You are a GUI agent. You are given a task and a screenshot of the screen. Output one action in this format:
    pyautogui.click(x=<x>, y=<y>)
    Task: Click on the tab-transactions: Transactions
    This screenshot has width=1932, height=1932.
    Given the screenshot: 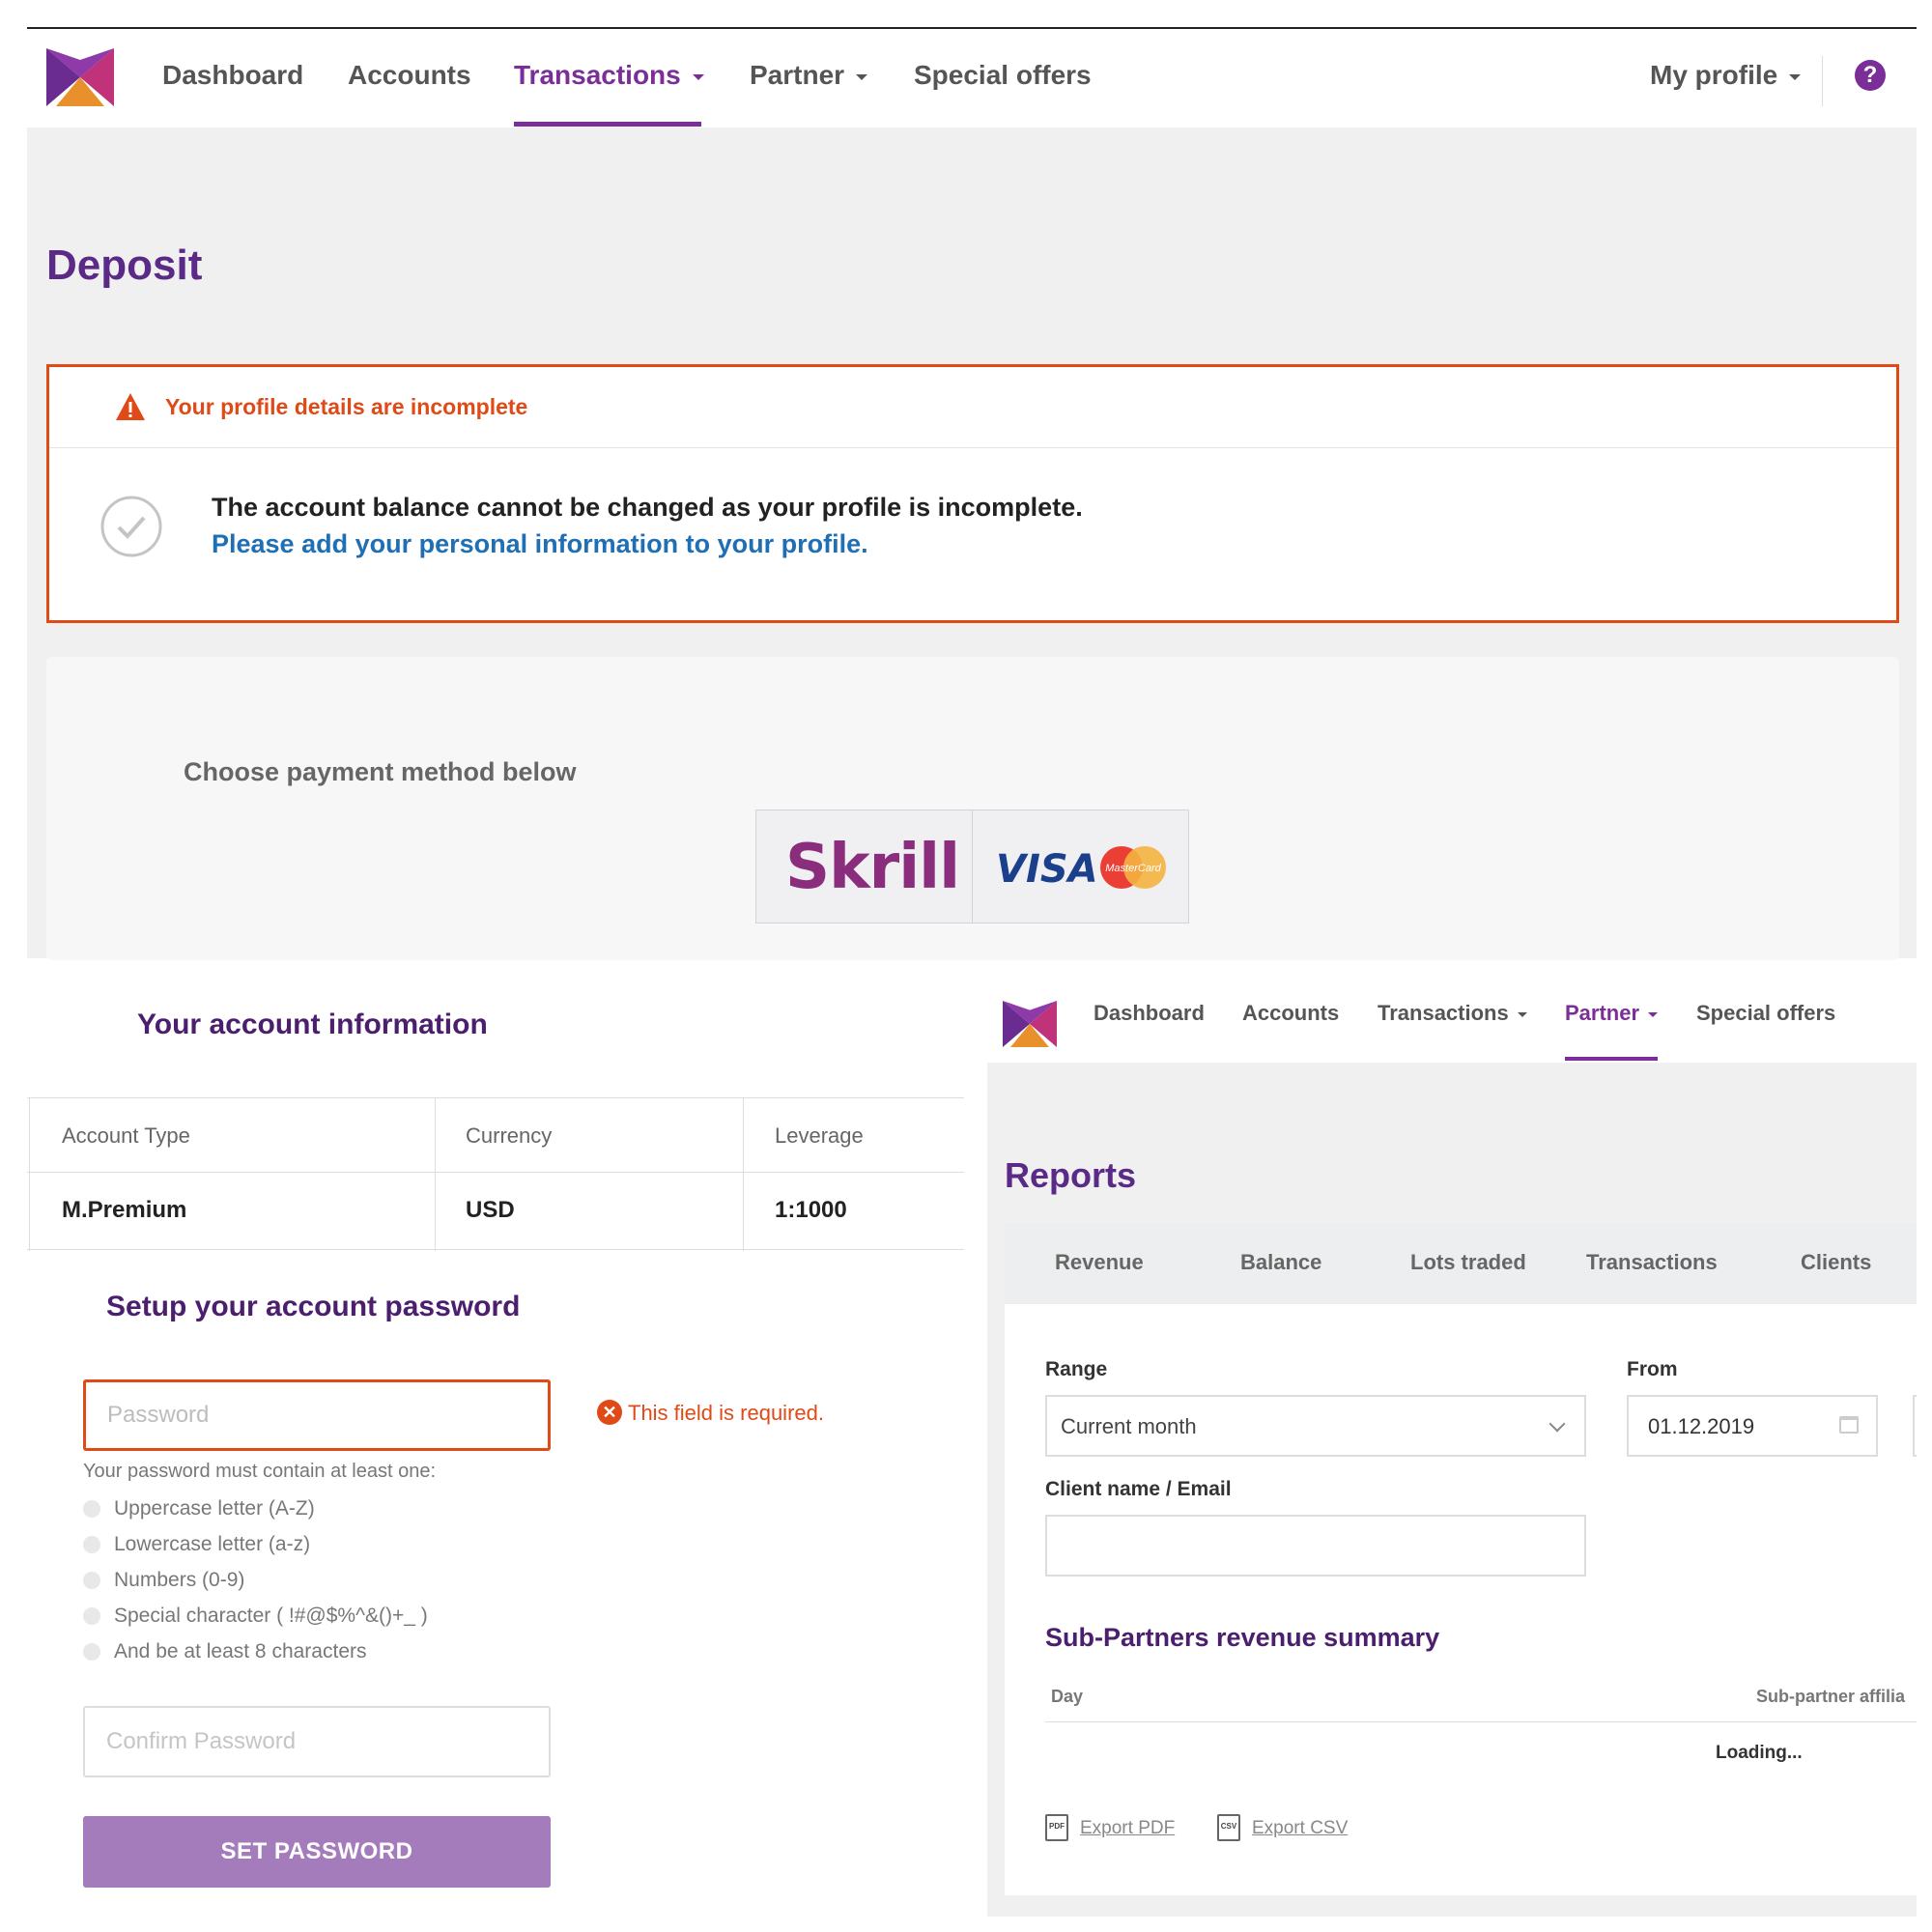 What is the action you would take?
    pyautogui.click(x=1652, y=1262)
    